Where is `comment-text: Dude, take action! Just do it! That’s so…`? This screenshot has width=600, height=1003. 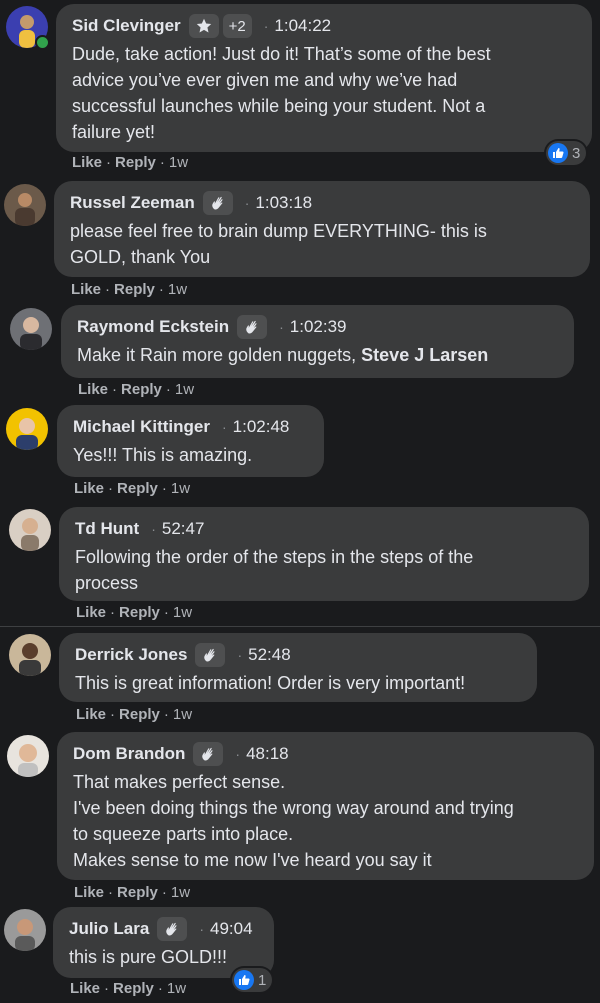 comment-text: Dude, take action! Just do it! That’s so… is located at coordinates (281, 93).